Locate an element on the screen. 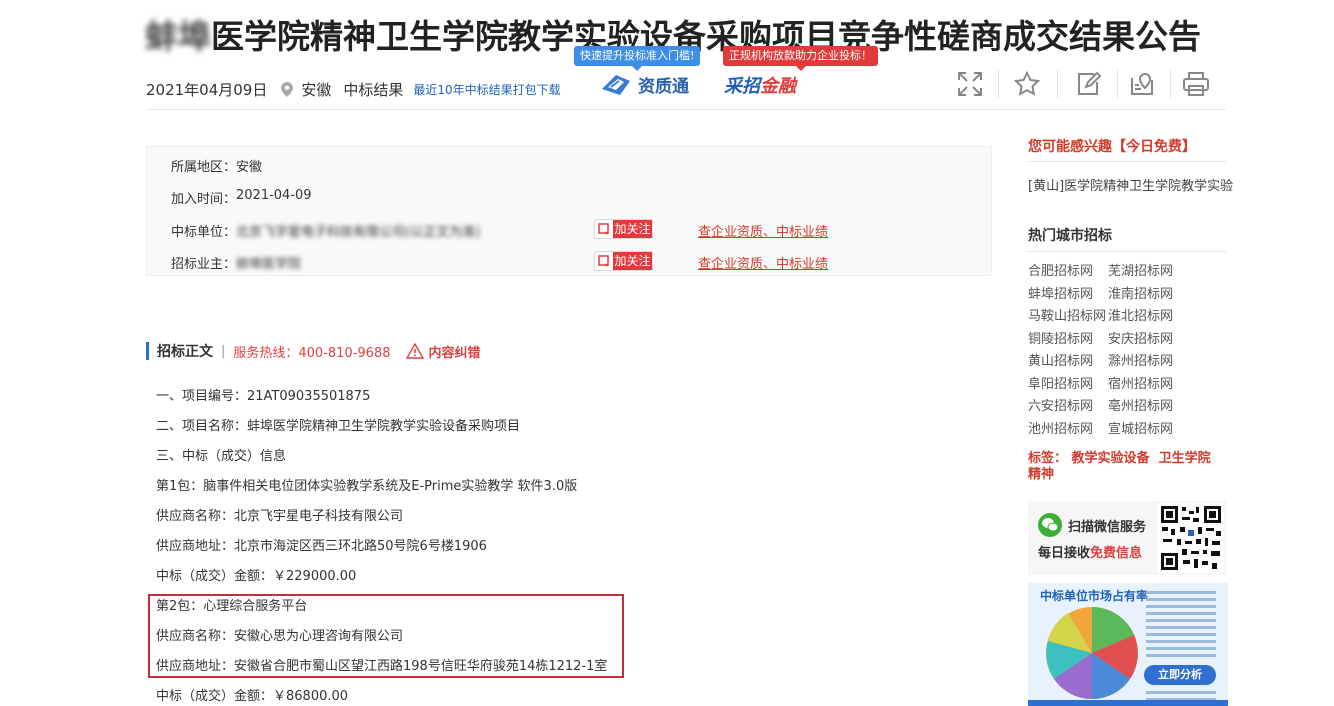 The image size is (1334, 706). zizhitong-logo: 资质通 is located at coordinates (644, 84).